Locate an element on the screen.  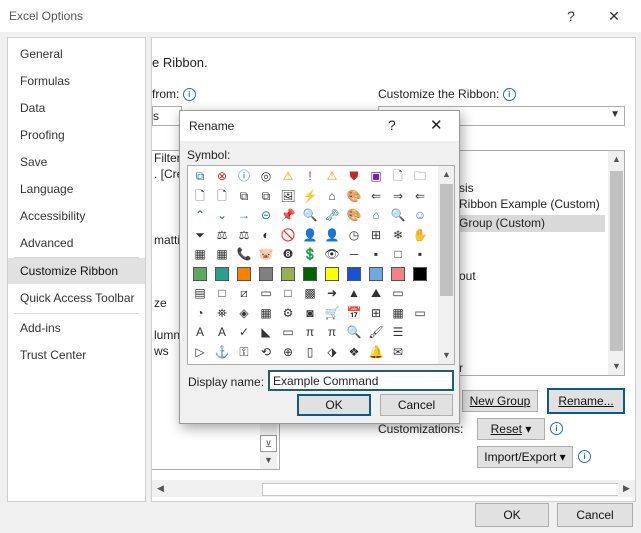
tree-scrollbar: ▲ ▼ is located at coordinates (616, 263).